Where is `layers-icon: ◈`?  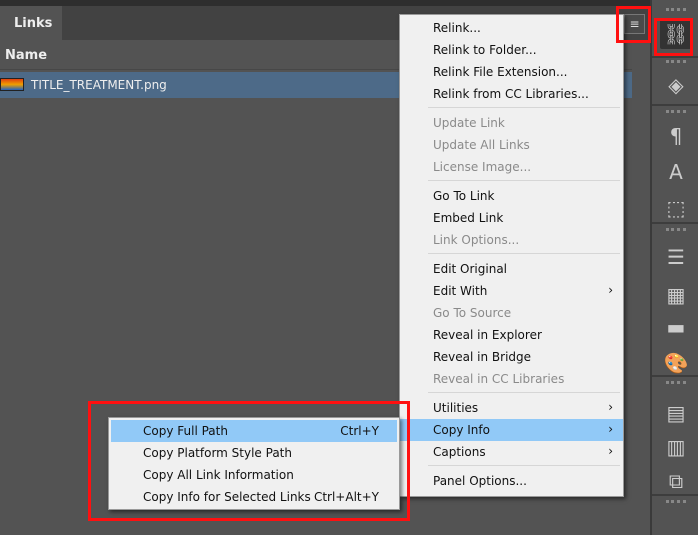 layers-icon: ◈ is located at coordinates (676, 85).